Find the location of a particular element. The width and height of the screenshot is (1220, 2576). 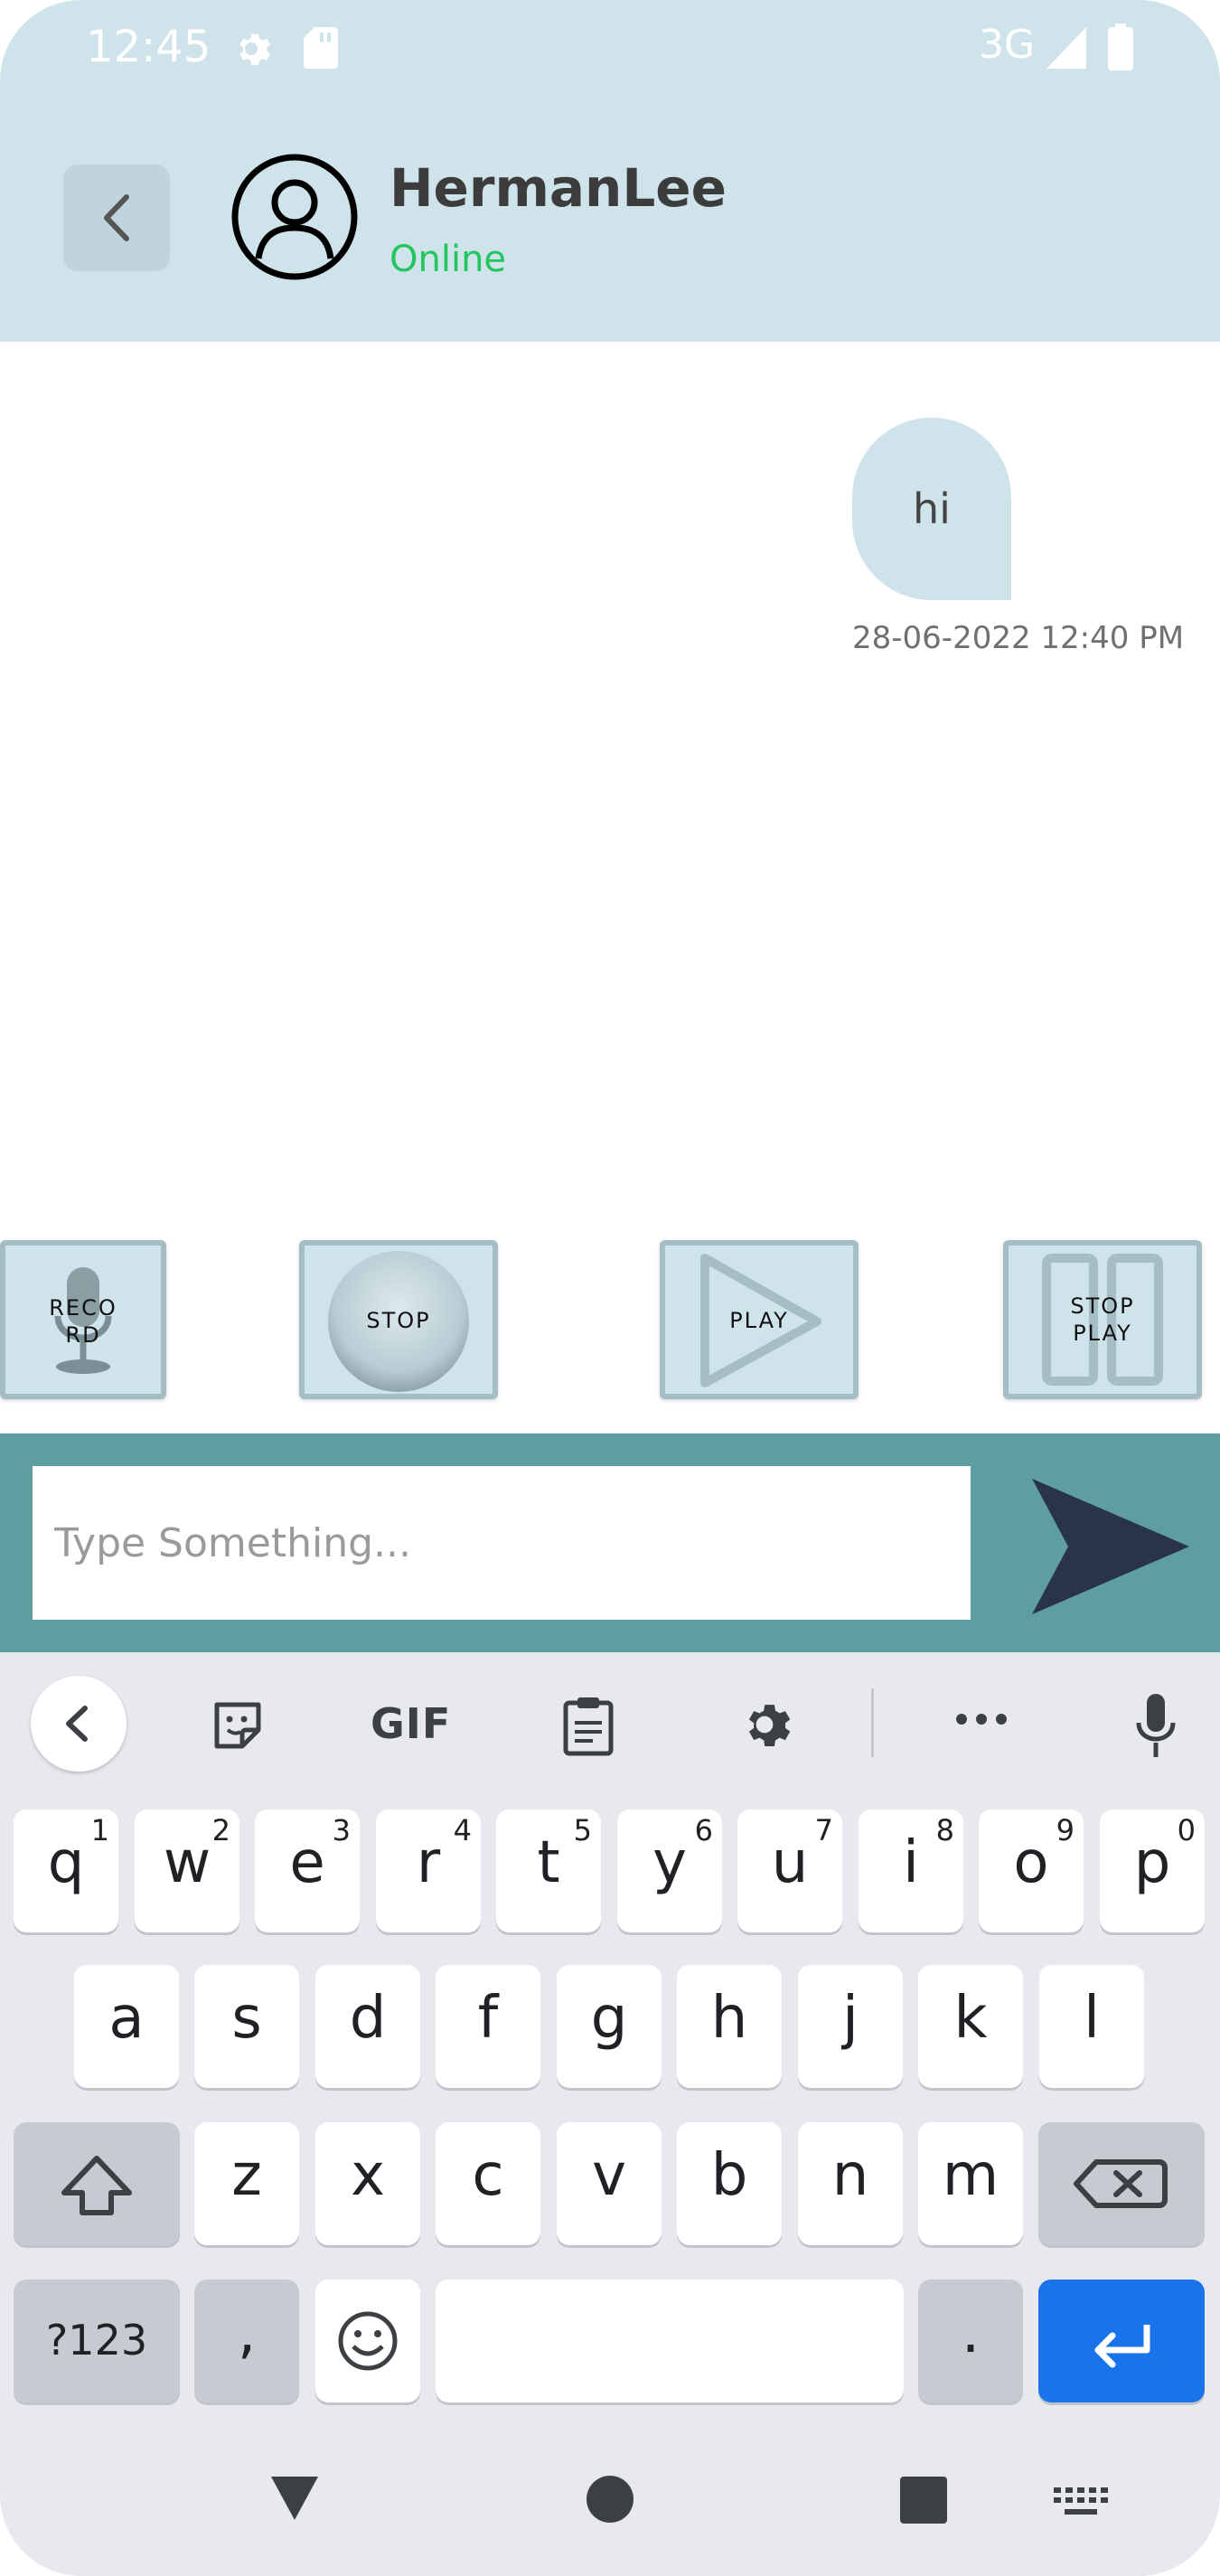

contact-status: Online is located at coordinates (448, 259).